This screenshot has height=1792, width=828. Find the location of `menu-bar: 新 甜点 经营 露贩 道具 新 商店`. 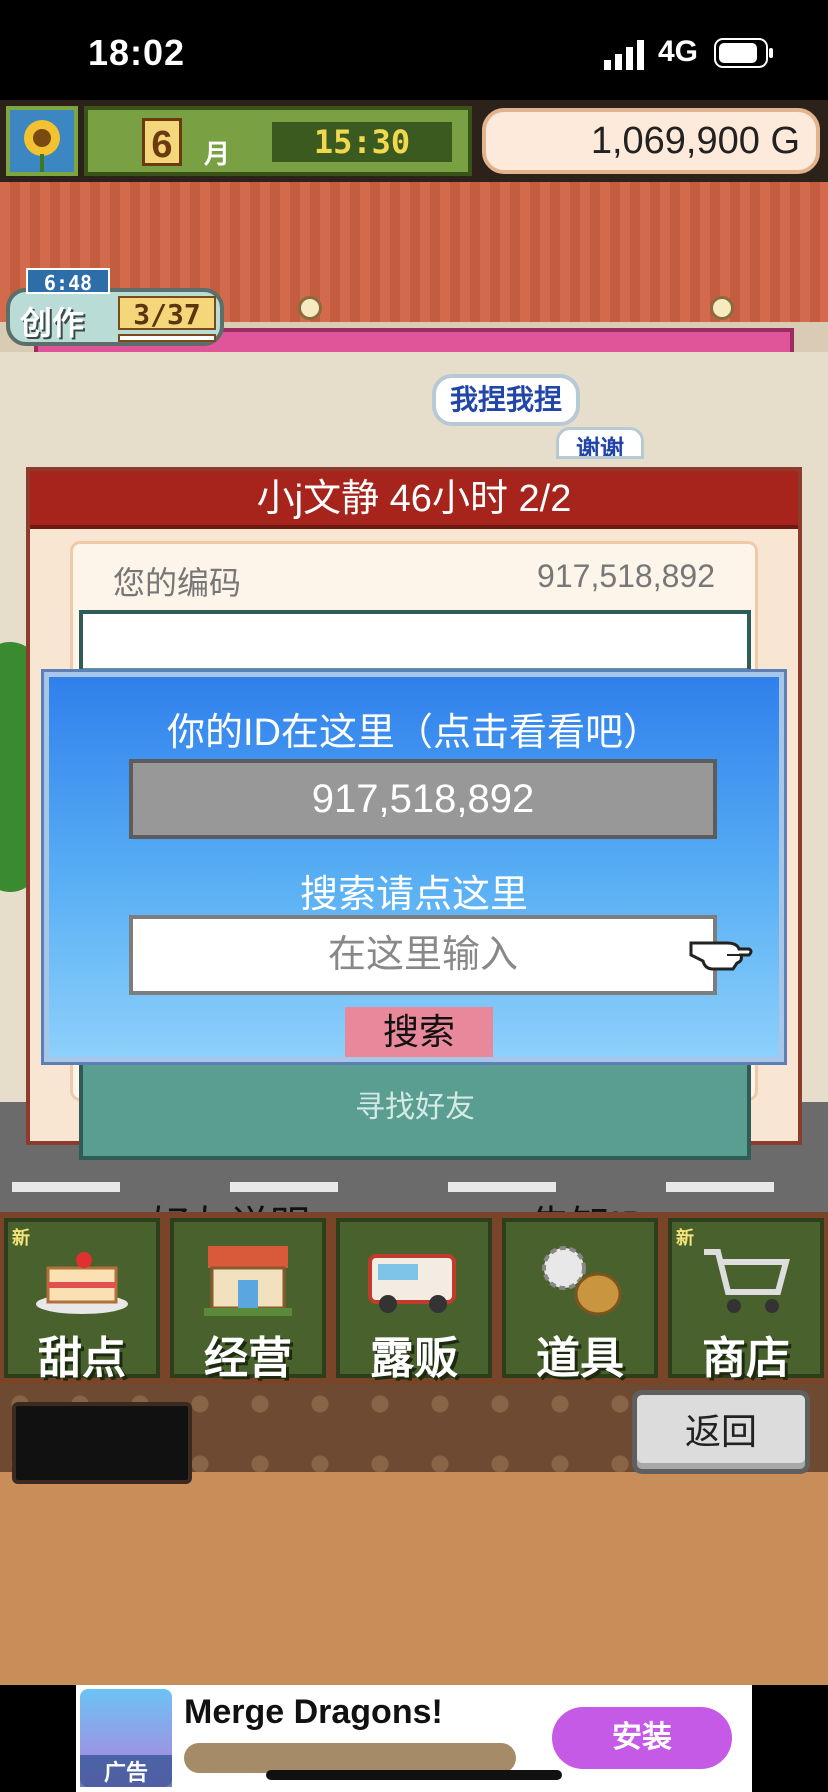

menu-bar: 新 甜点 经营 露贩 道具 新 商店 is located at coordinates (414, 1298).